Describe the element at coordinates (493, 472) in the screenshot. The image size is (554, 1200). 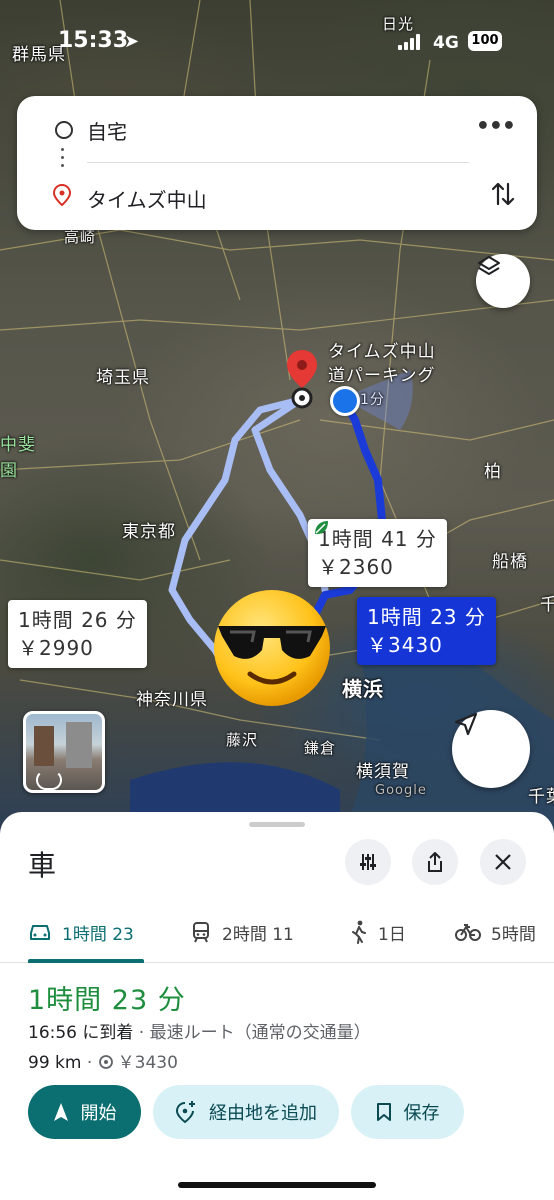
I see `place-label: 柏` at that location.